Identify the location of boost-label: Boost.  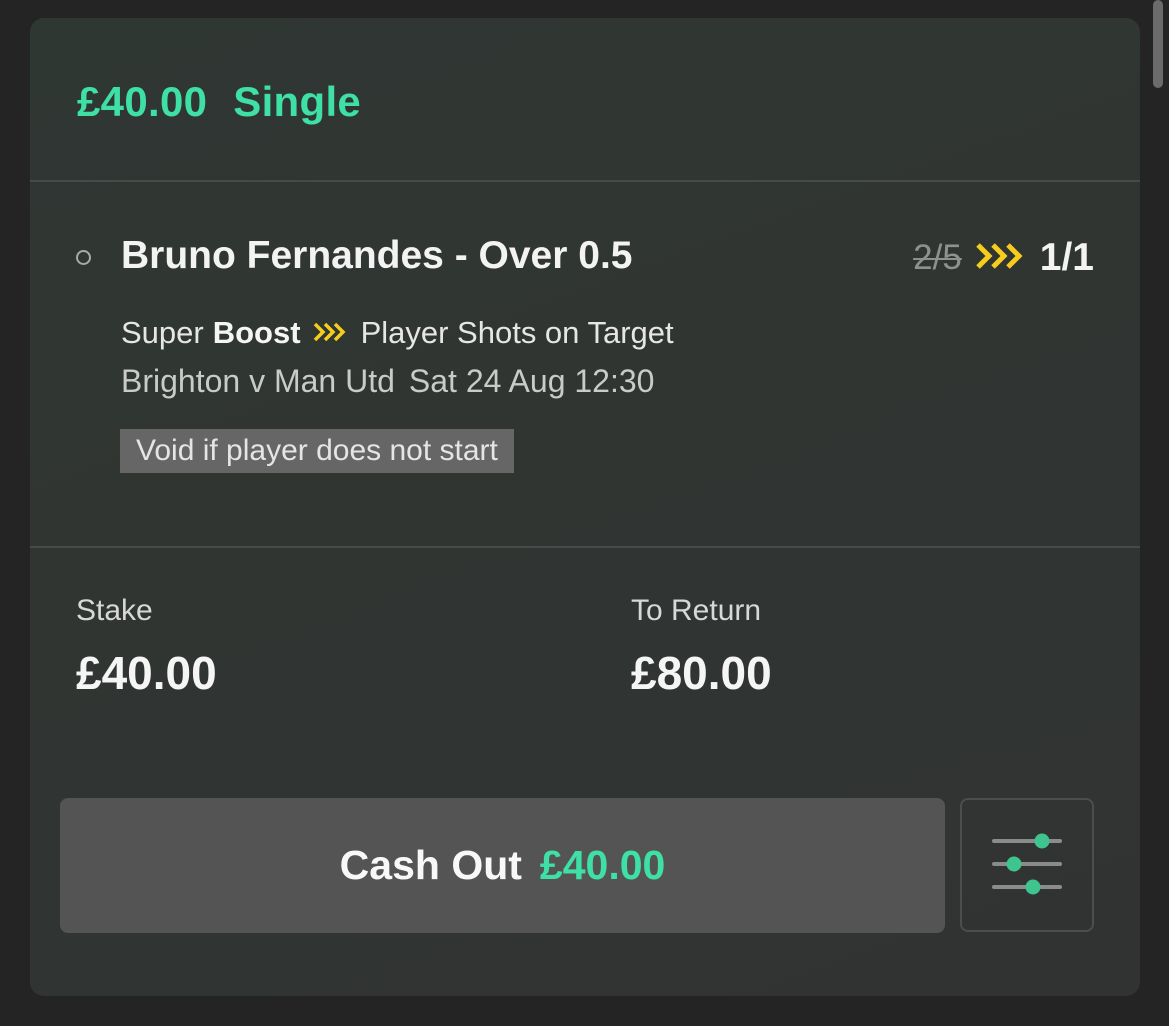
(256, 332).